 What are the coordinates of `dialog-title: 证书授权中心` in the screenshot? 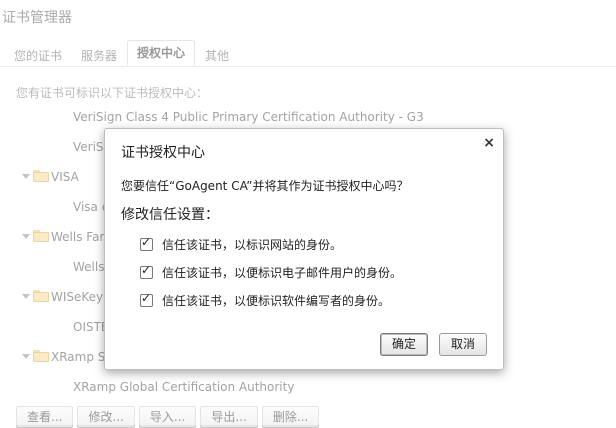 It's located at (163, 153).